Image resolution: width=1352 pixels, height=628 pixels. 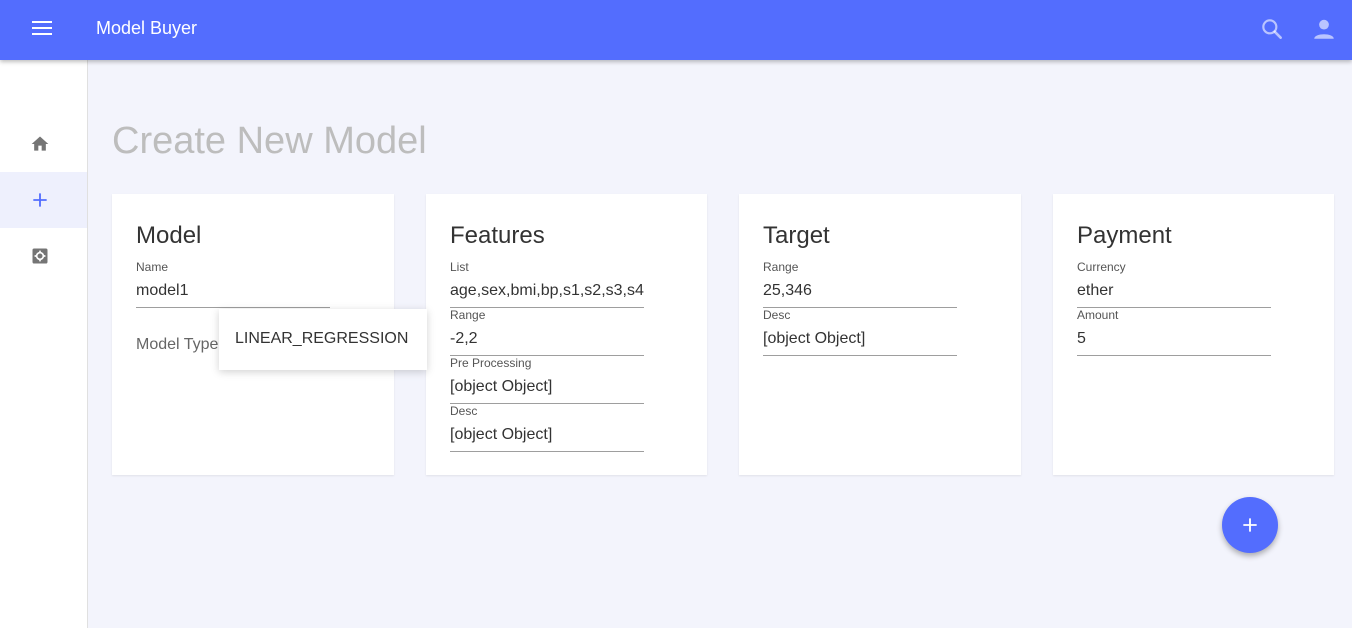 I want to click on currency-label: Currency, so click(x=1101, y=267).